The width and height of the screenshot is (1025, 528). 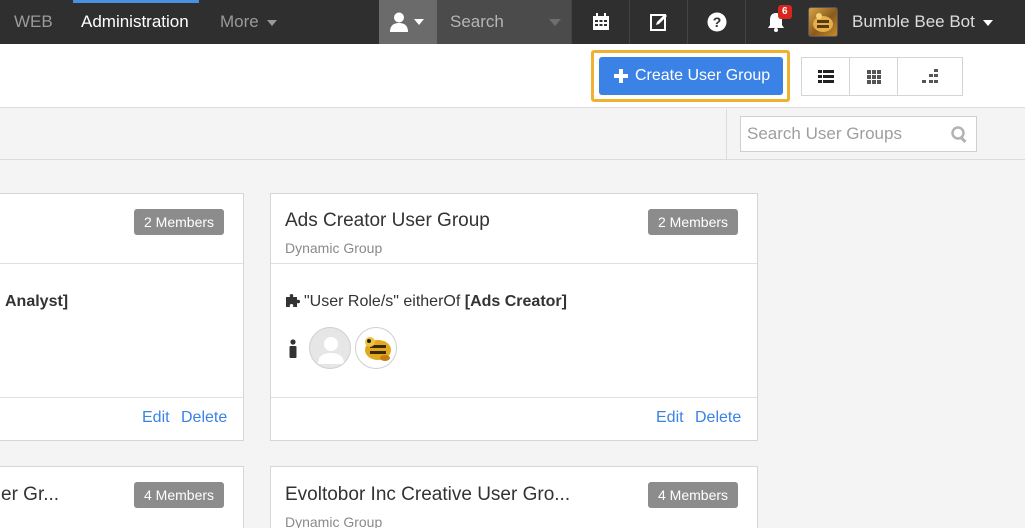 What do you see at coordinates (774, 22) in the screenshot?
I see `notifications-button` at bounding box center [774, 22].